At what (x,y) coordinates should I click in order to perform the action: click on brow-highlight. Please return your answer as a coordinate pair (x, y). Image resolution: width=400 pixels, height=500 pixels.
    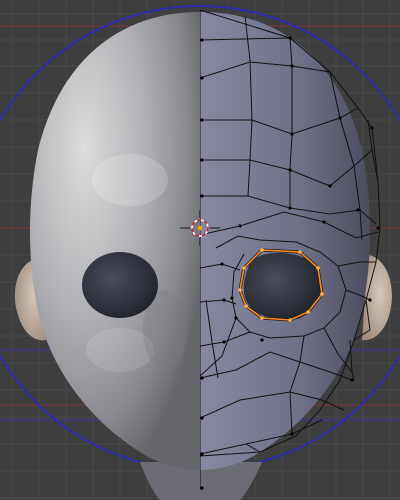
    Looking at the image, I should click on (130, 180).